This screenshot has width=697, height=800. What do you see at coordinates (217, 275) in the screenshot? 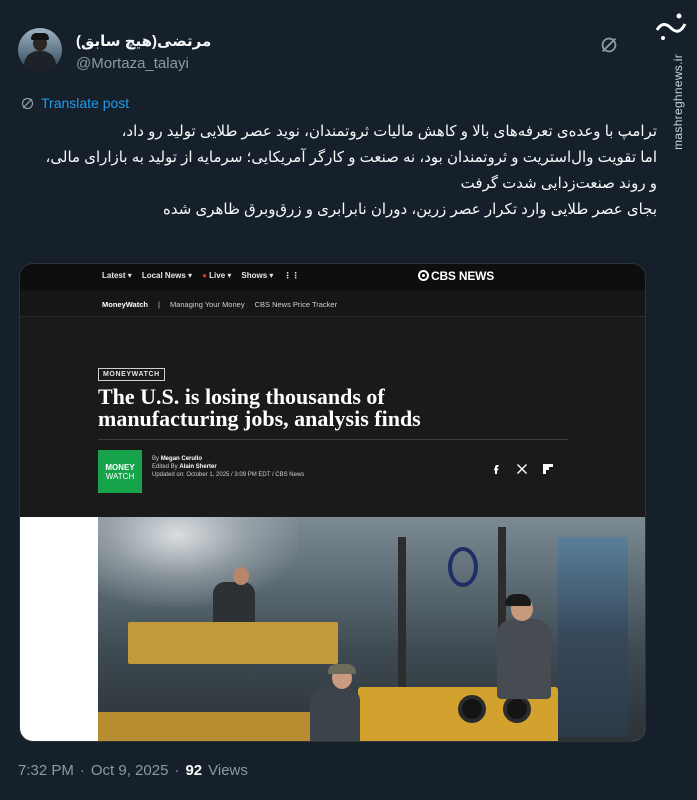
I see `nav-item: ● Live ▾` at bounding box center [217, 275].